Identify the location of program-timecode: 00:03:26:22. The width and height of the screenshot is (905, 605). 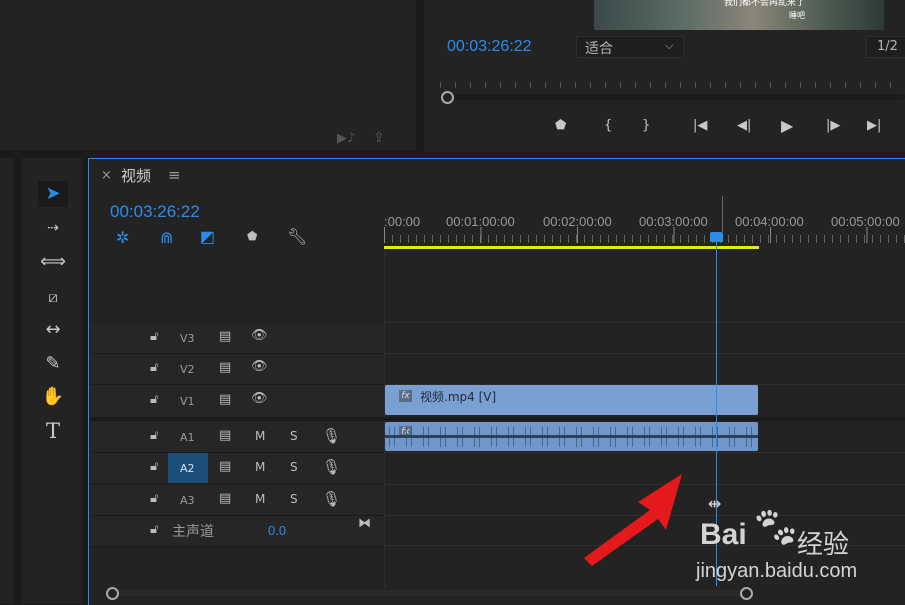
(489, 47).